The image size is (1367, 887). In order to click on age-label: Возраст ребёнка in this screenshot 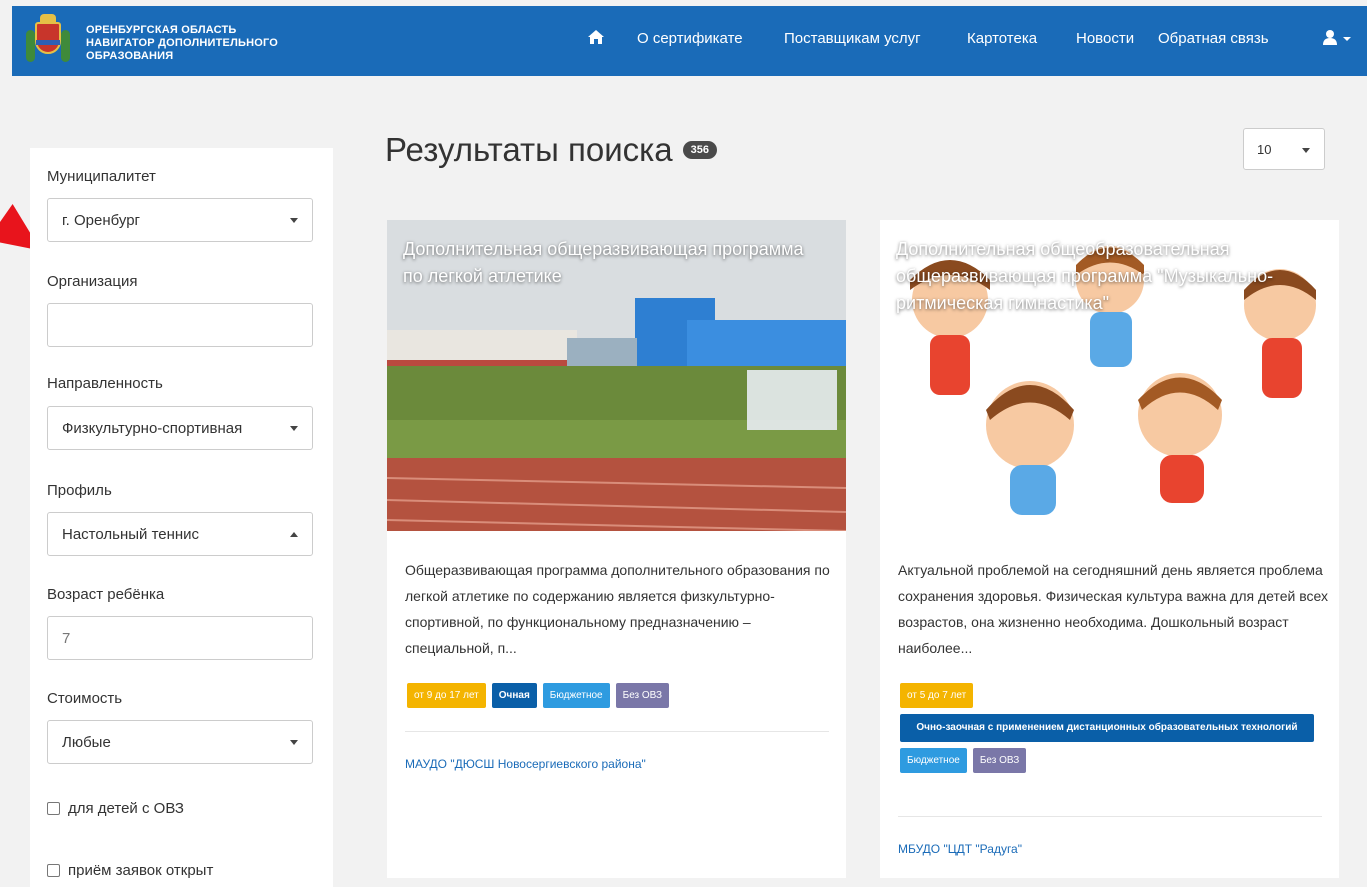, I will do `click(106, 594)`.